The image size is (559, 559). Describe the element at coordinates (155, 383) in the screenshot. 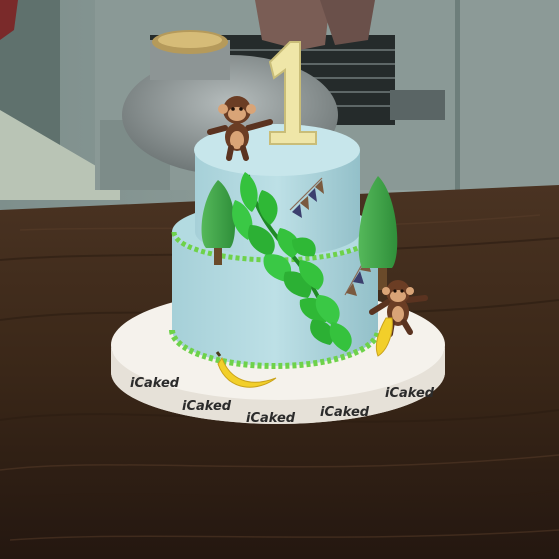

I see `brand-label-1: iCaked` at that location.